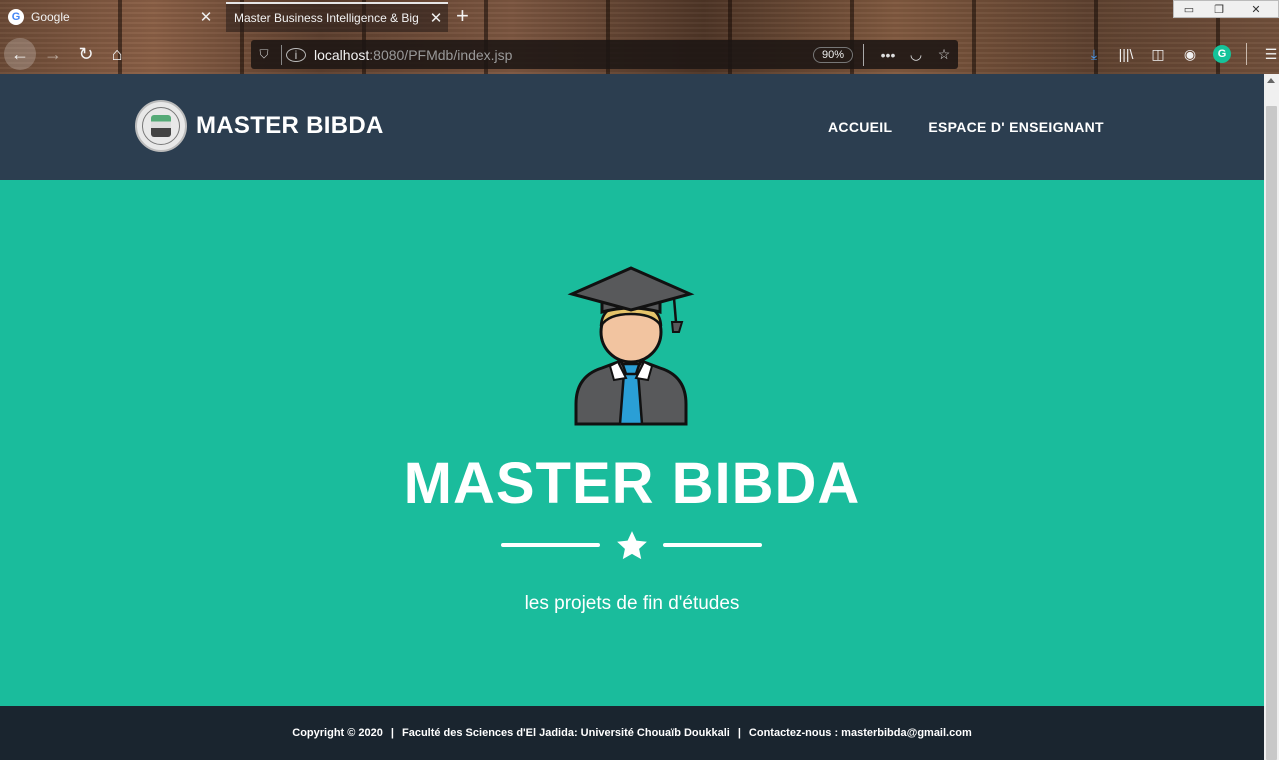  What do you see at coordinates (1267, 54) in the screenshot?
I see `hamburger-icon: ☰` at bounding box center [1267, 54].